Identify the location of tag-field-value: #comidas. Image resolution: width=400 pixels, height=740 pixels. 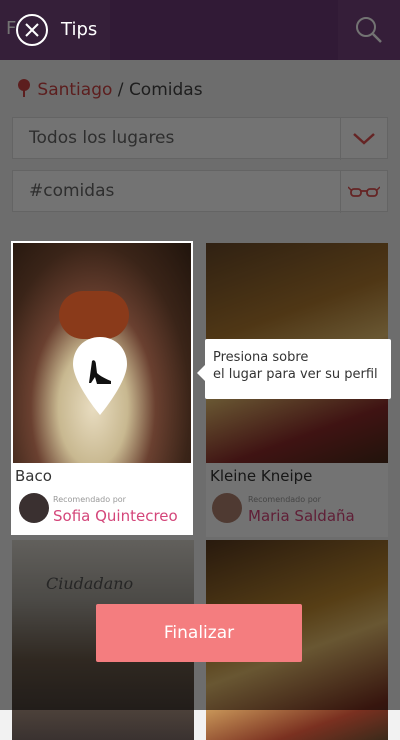
(72, 191).